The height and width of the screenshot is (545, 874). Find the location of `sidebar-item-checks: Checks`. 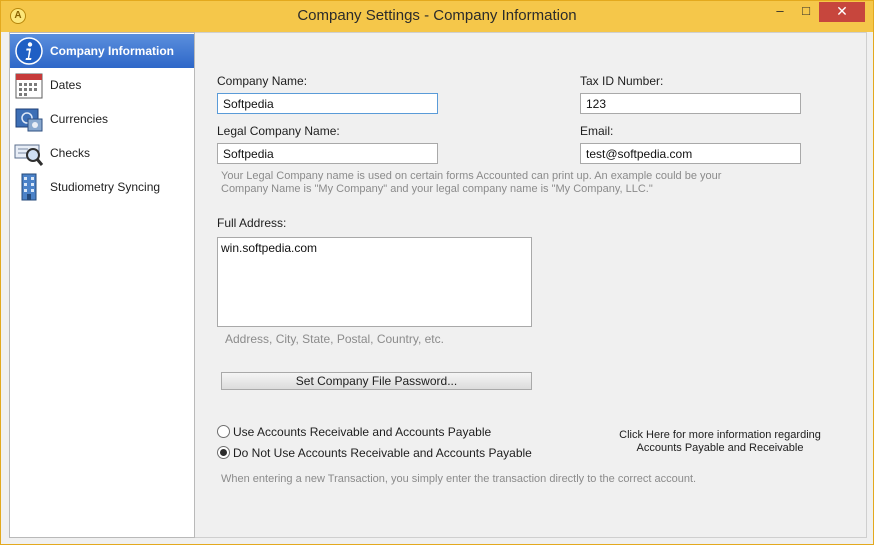

sidebar-item-checks: Checks is located at coordinates (102, 153).